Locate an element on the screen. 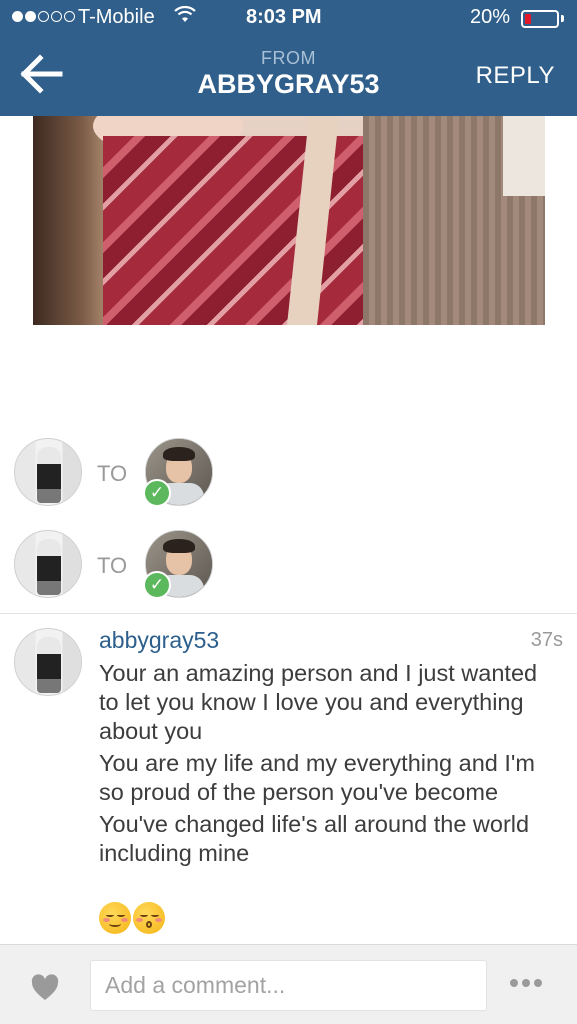 The width and height of the screenshot is (577, 1024). battery-percent: 20% is located at coordinates (490, 17).